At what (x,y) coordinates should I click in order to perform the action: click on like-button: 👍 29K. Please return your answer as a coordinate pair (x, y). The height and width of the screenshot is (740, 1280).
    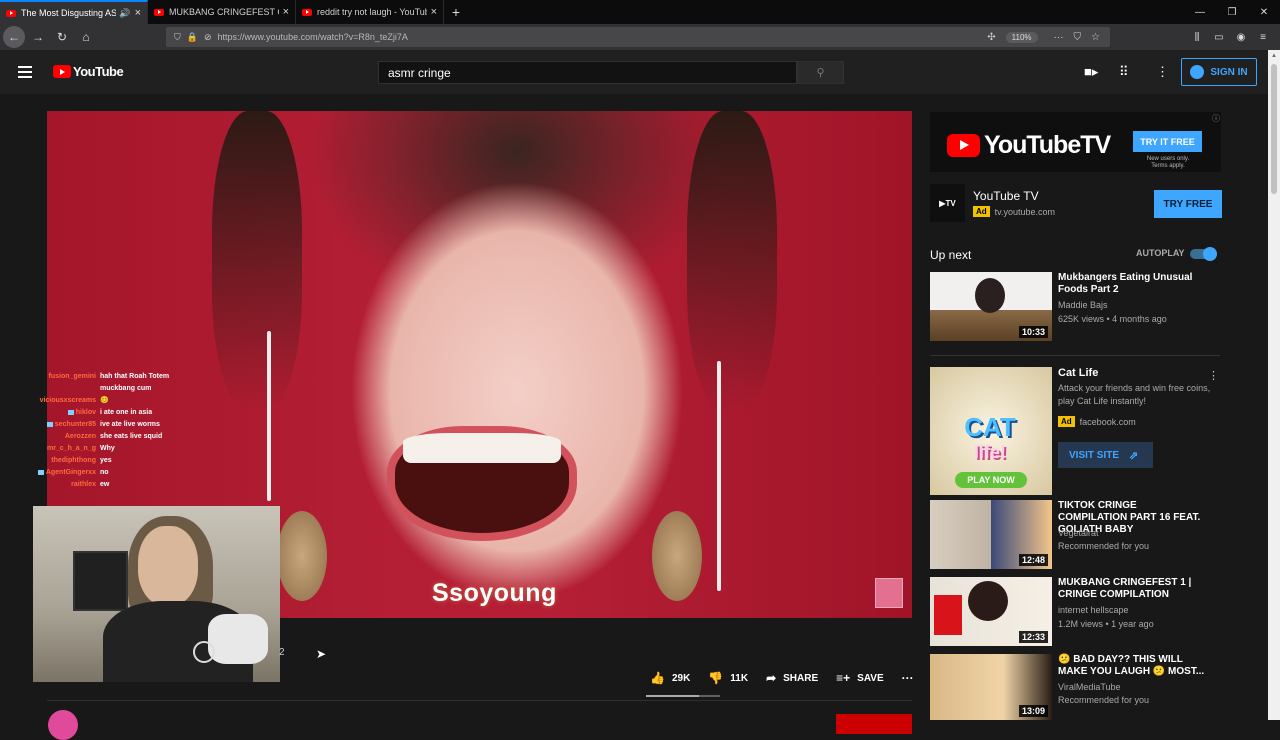
    Looking at the image, I should click on (670, 678).